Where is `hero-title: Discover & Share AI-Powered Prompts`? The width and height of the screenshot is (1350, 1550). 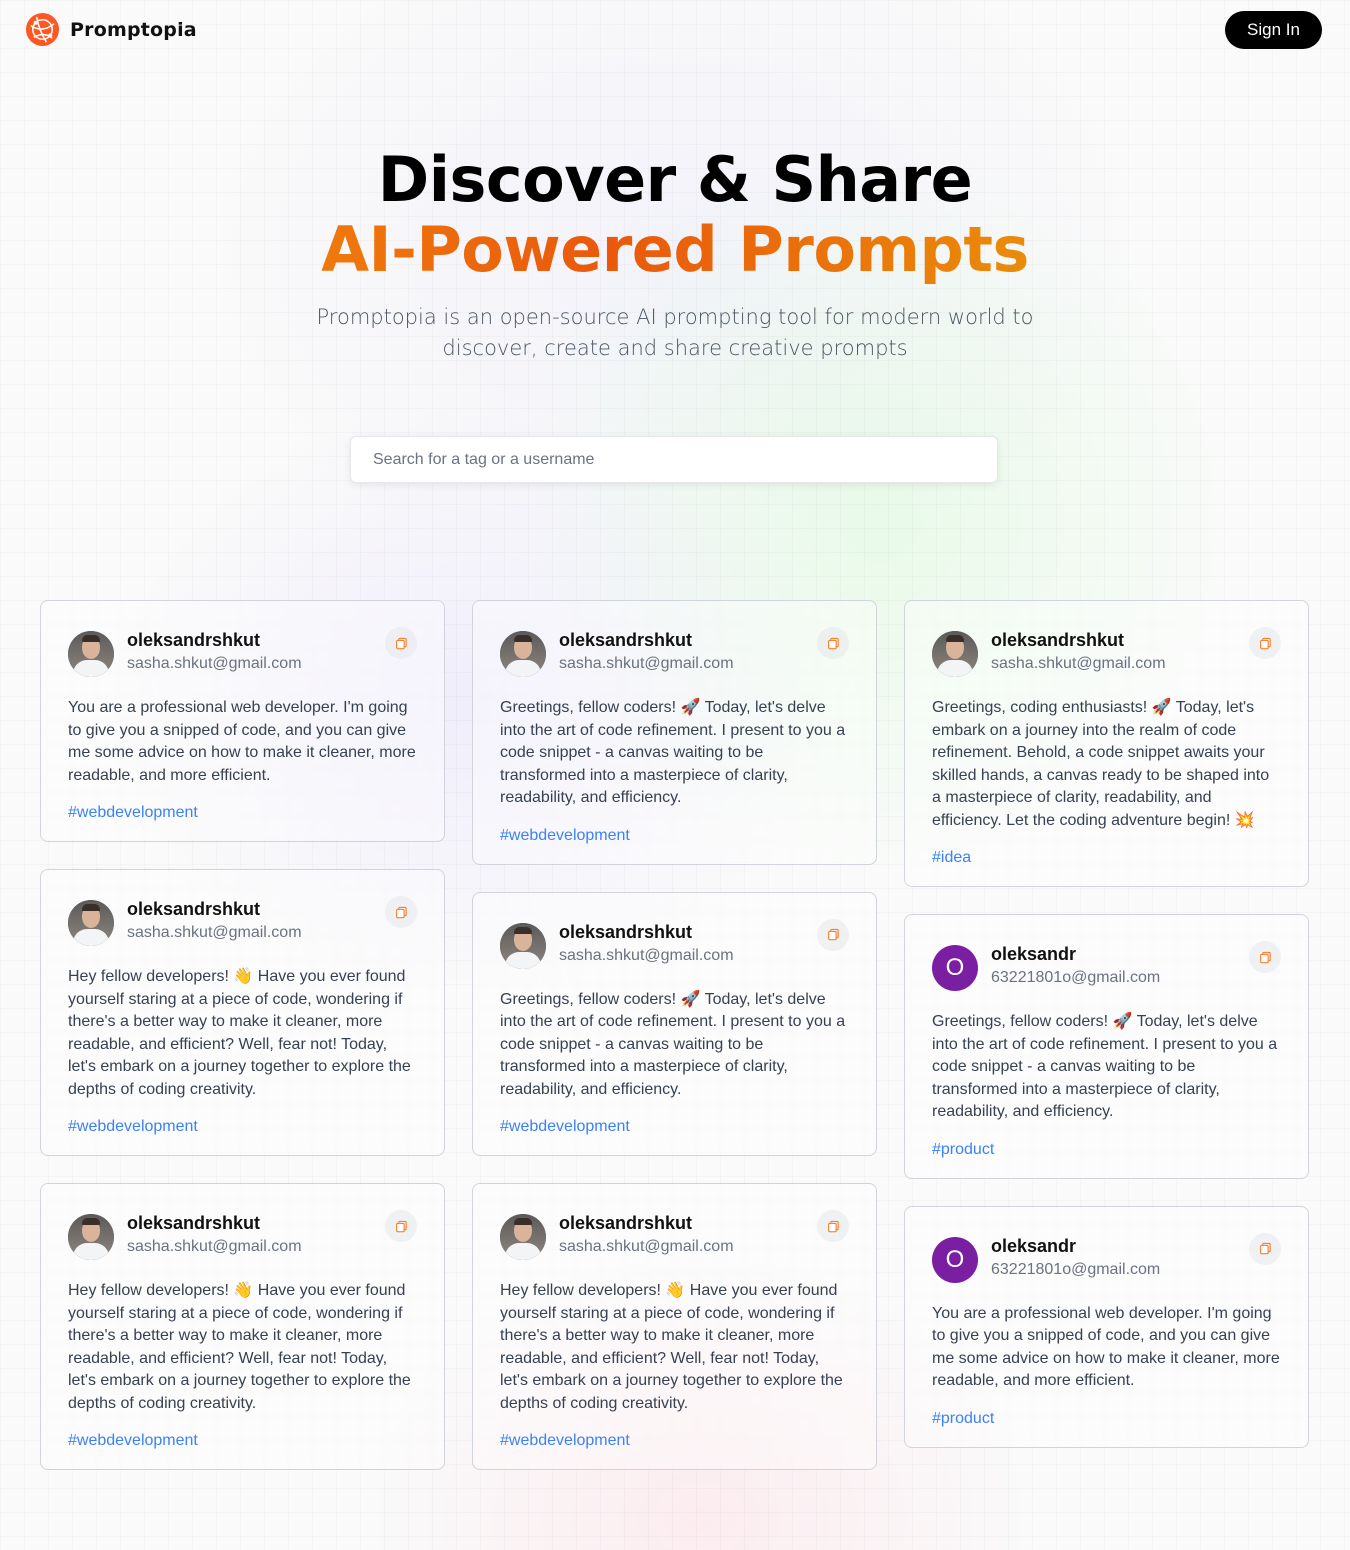
hero-title: Discover & Share AI-Powered Prompts is located at coordinates (675, 215).